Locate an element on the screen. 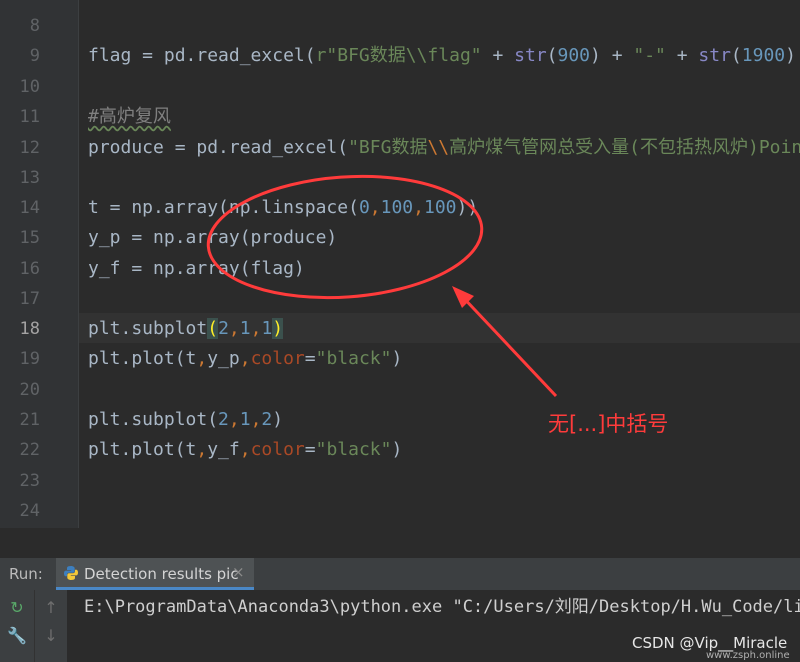 The image size is (800, 662). python-icon is located at coordinates (71, 573).